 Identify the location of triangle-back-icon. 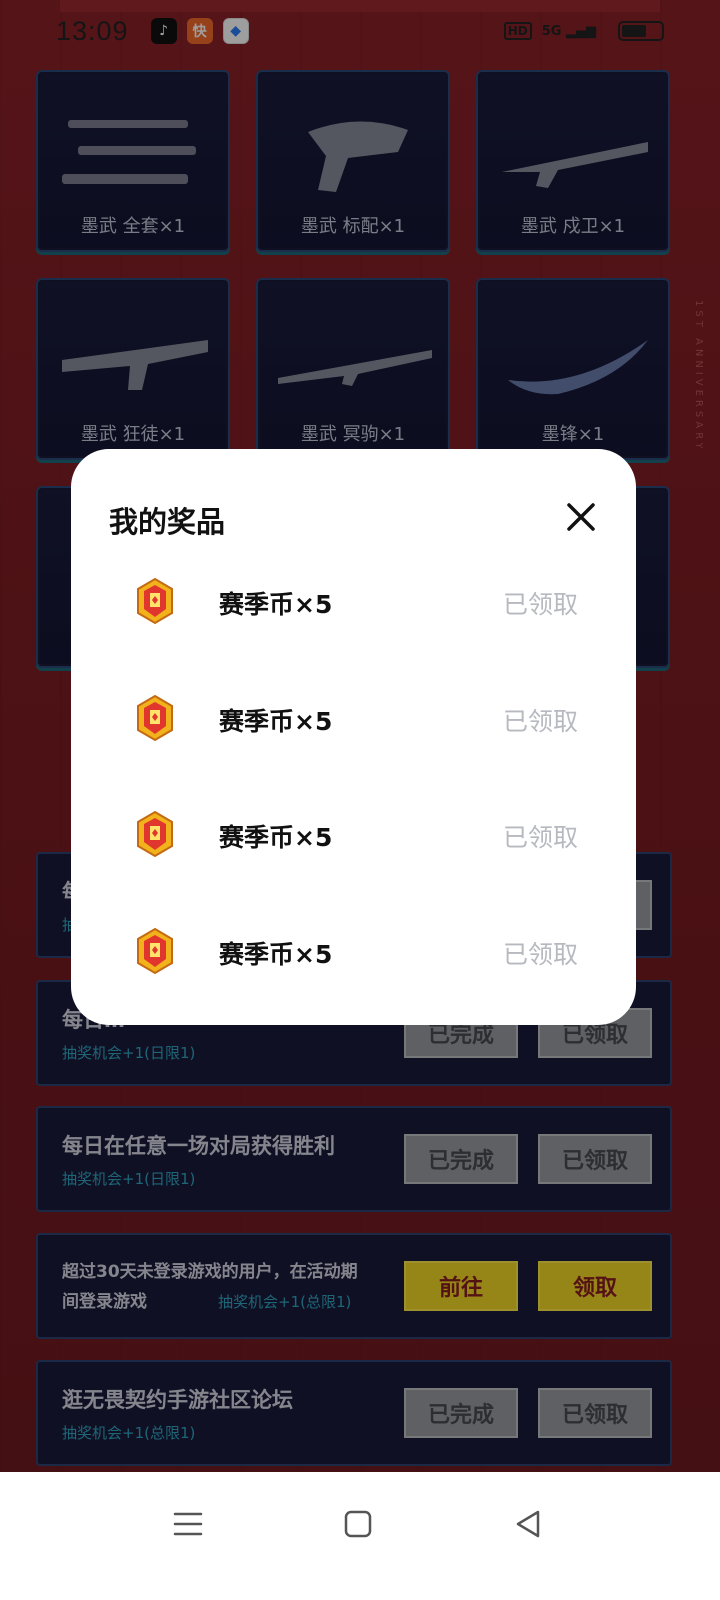
(528, 1524).